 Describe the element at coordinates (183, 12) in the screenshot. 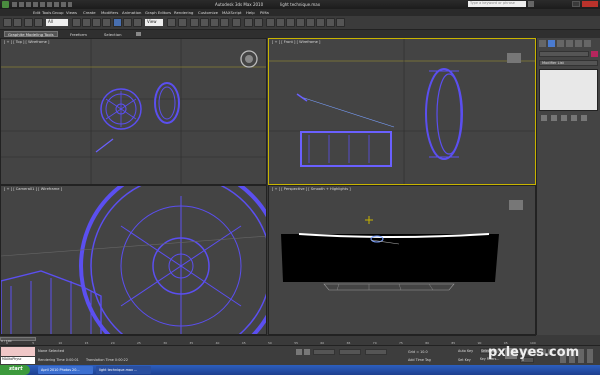

I see `menu-rendering: Rendering` at that location.